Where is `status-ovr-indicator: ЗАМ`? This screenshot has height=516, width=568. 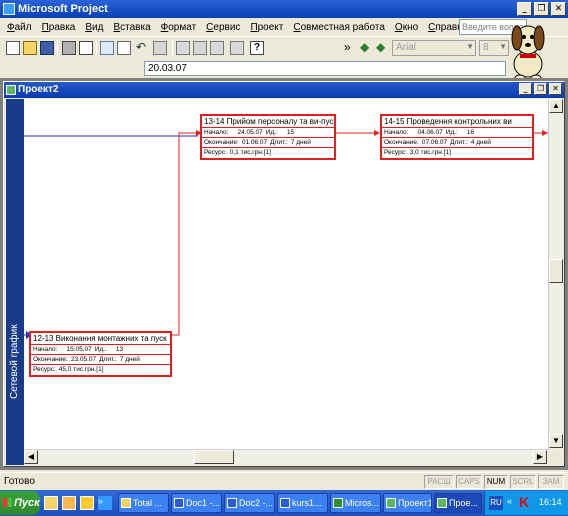 status-ovr-indicator: ЗАМ is located at coordinates (551, 482).